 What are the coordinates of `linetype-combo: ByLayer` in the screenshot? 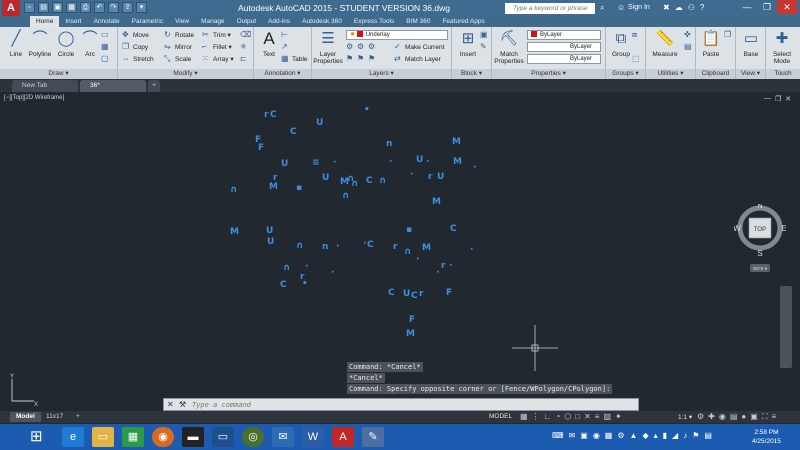 It's located at (564, 47).